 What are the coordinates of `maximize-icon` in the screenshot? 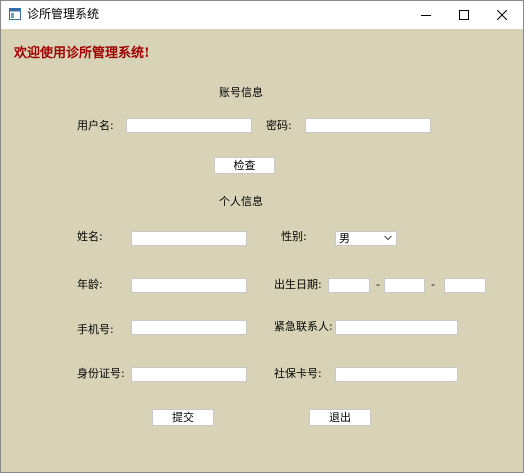 It's located at (464, 15).